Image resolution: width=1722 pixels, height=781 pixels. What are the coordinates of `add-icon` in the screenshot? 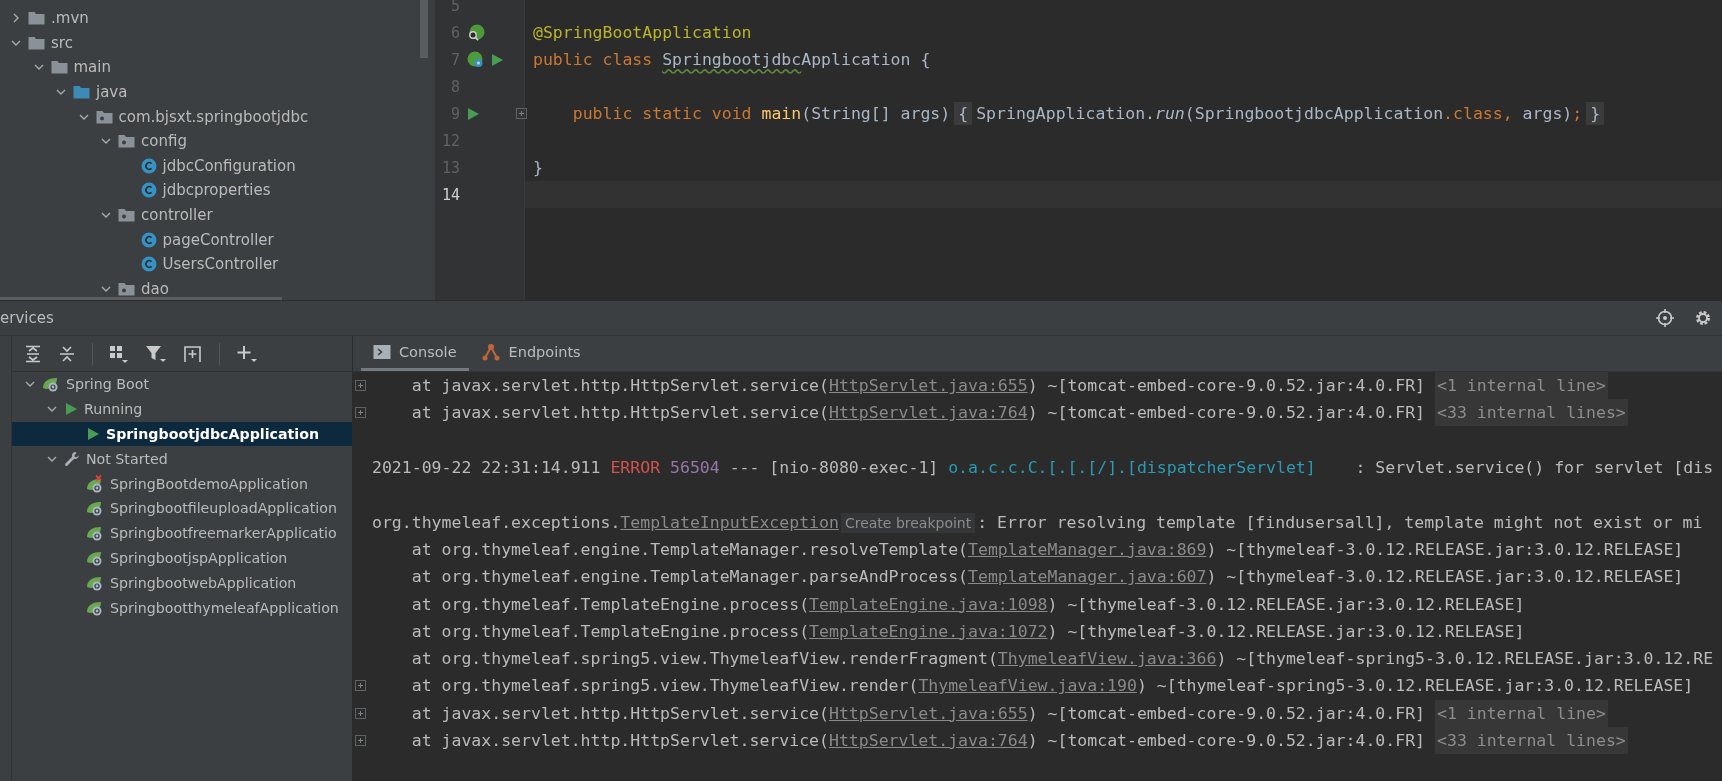 It's located at (247, 353).